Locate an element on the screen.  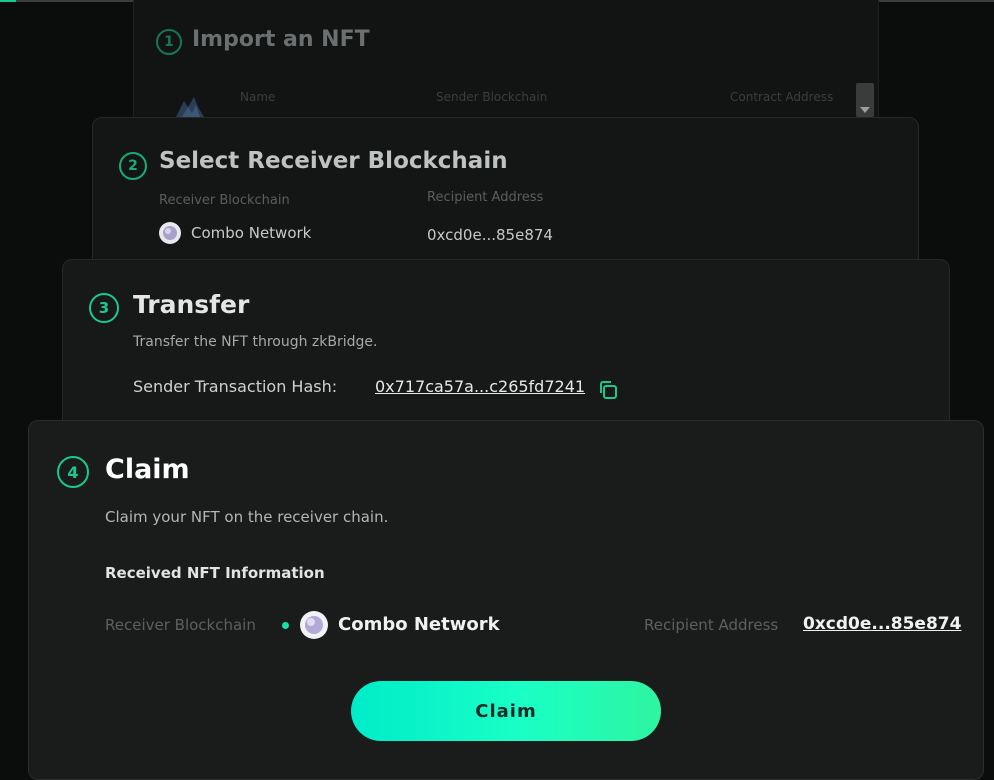
column-name: Name is located at coordinates (258, 97).